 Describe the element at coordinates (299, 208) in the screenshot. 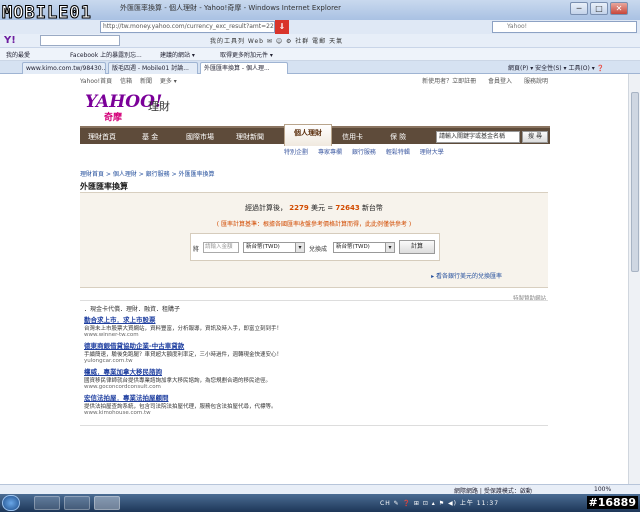

I see `result-amount: 2279` at that location.